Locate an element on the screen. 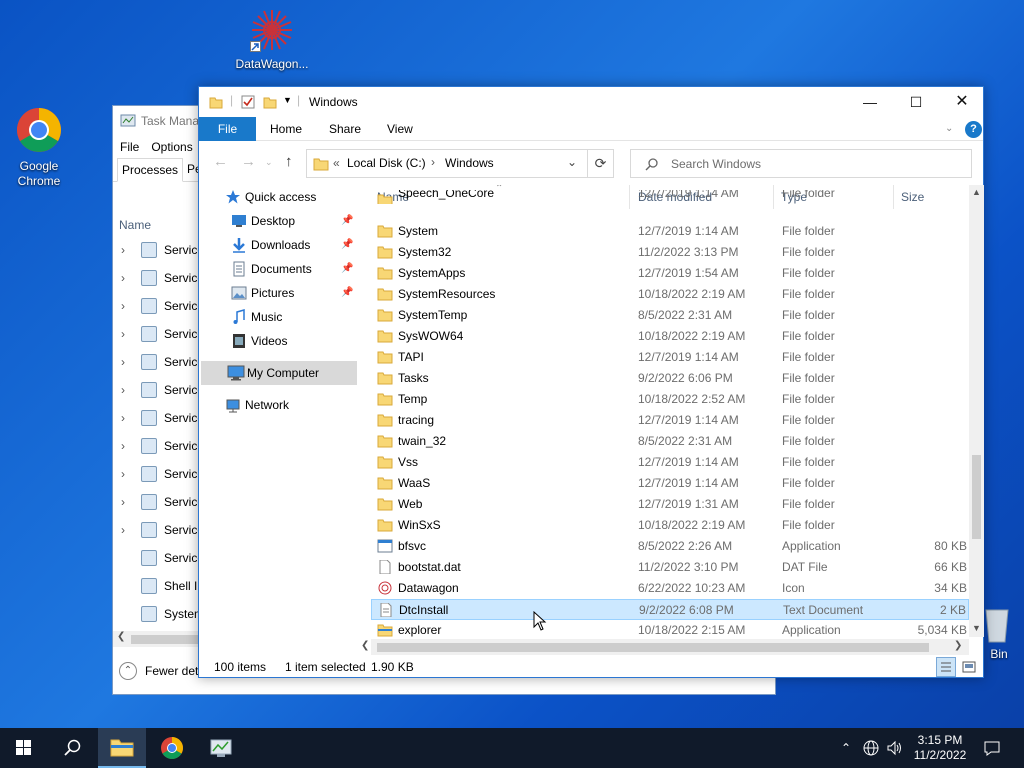 This screenshot has width=1024, height=768. file-row: SystemApps 12/7/2019 1:54 AM File folder is located at coordinates (670, 273).